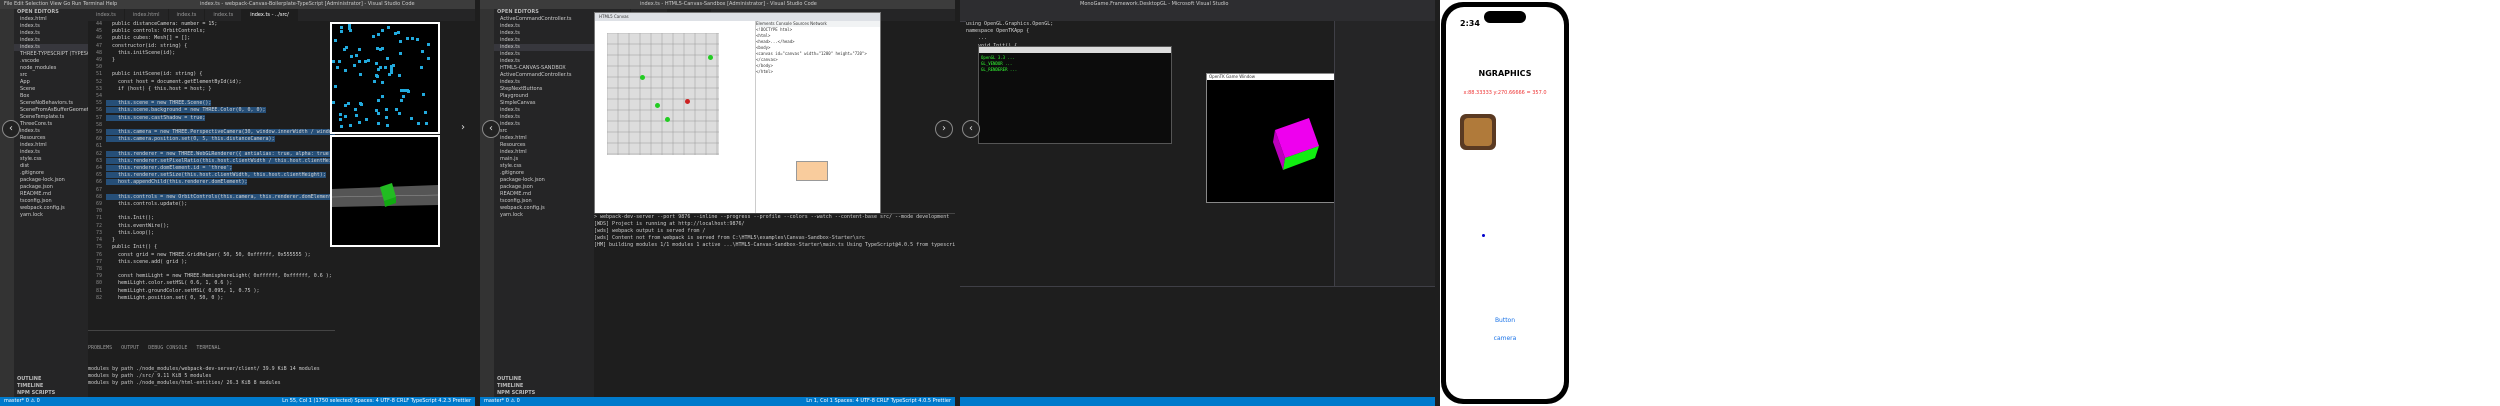  What do you see at coordinates (544, 68) in the screenshot?
I see `explorer-item: HTML5-CANVAS-SANDBOX` at bounding box center [544, 68].